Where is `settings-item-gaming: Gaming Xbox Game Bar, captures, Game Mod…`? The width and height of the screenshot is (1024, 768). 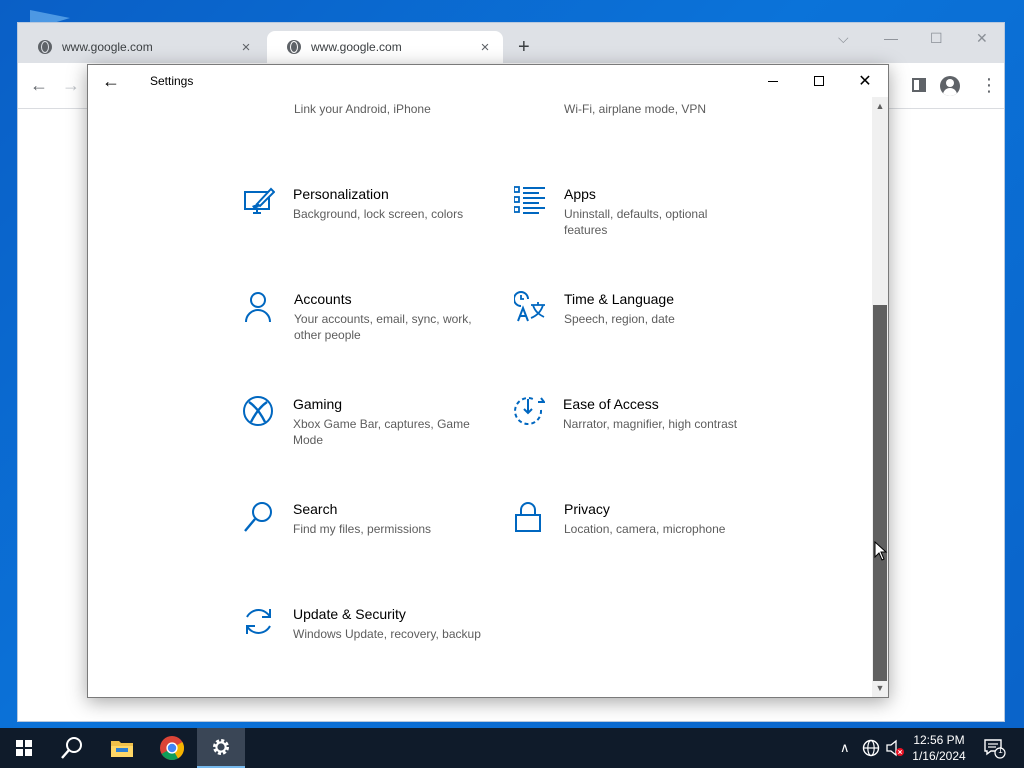
settings-item-gaming: Gaming Xbox Game Bar, captures, Game Mod… is located at coordinates (368, 431).